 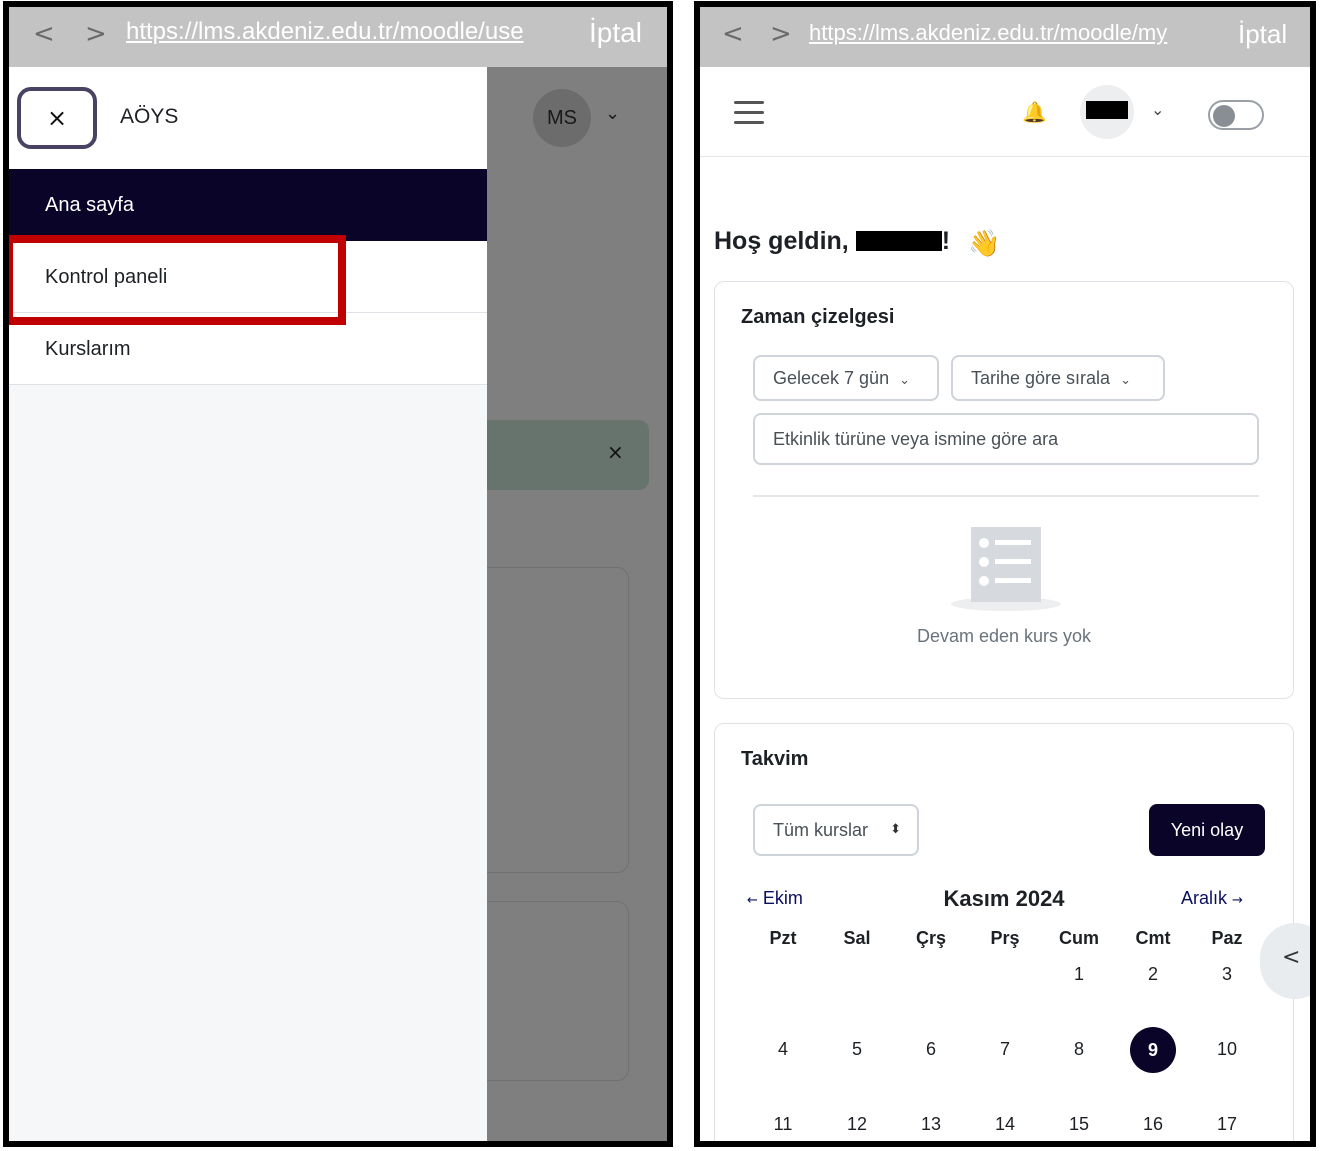 What do you see at coordinates (785, 241) in the screenshot?
I see `welcome-prefix: Hoş geldin,` at bounding box center [785, 241].